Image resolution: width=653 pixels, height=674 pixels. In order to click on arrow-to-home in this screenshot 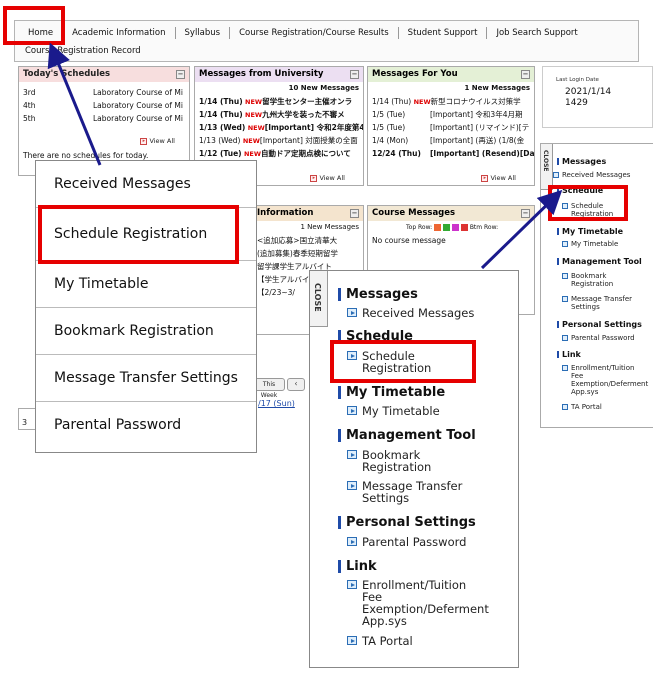, I will do `click(74, 104)`.